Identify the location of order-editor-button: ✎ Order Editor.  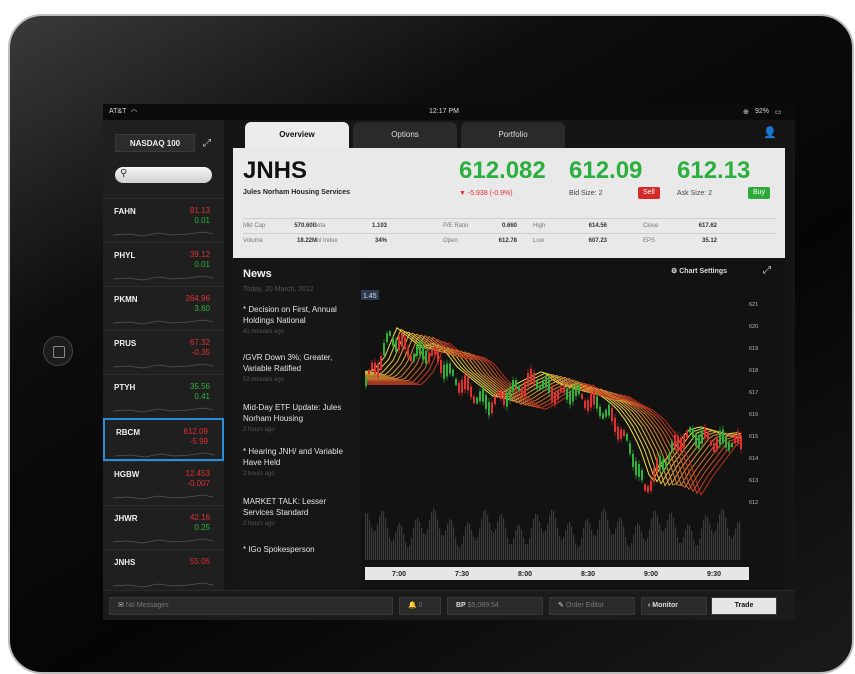
(592, 606).